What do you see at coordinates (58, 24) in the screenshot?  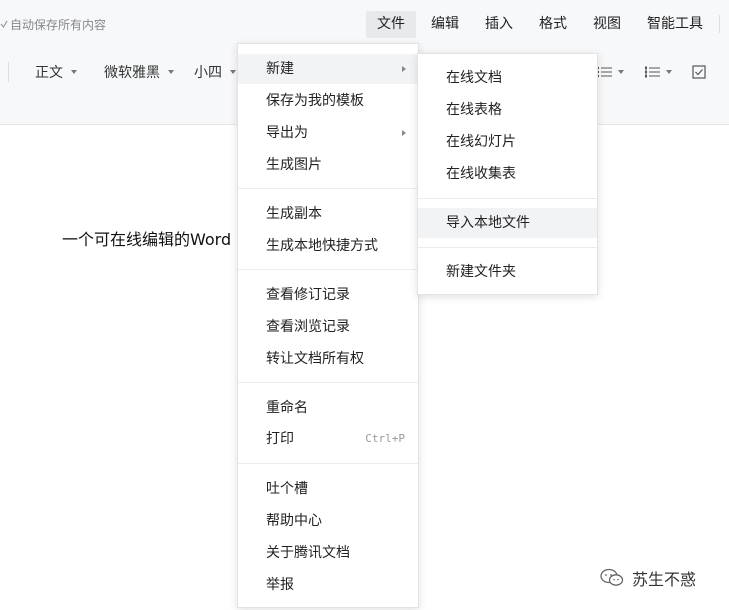 I see `autosave-text: 自动保存所有内容` at bounding box center [58, 24].